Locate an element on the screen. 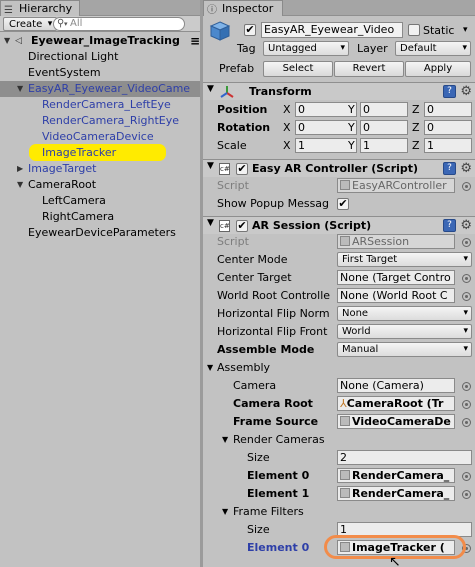 The image size is (475, 567). camera-root-field: ⅄CameraRoot (Tr is located at coordinates (396, 403).